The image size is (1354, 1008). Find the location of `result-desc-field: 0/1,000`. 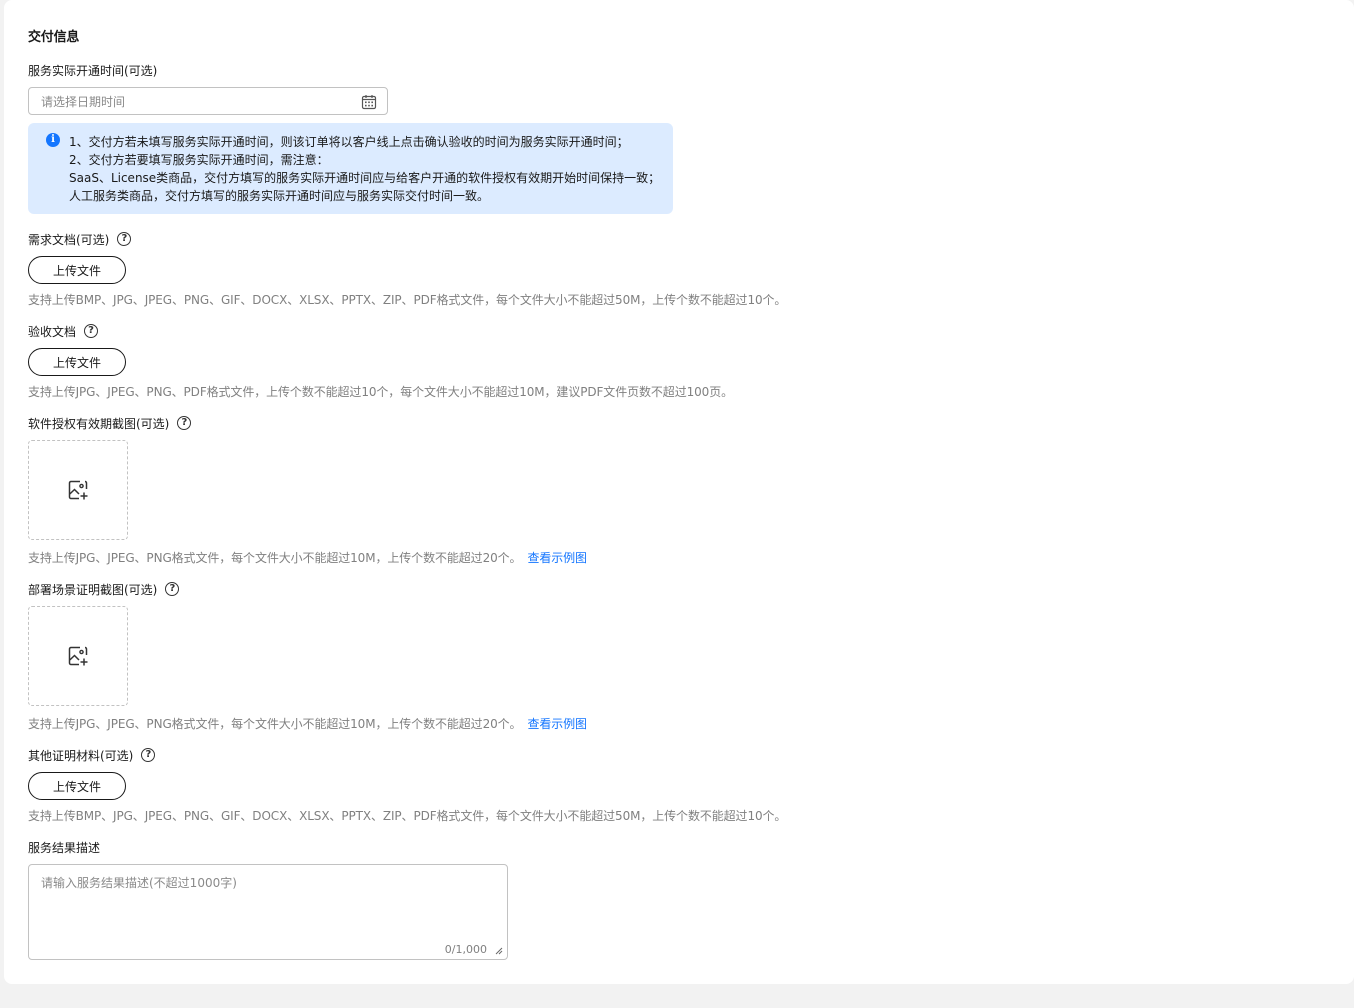

result-desc-field: 0/1,000 is located at coordinates (268, 912).